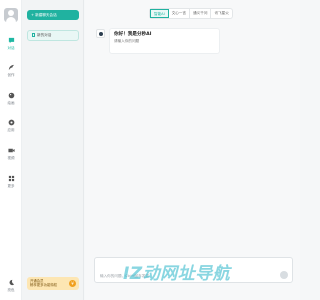 The height and width of the screenshot is (300, 320). I want to click on watermark-logo: IZ动网址导航, so click(177, 274).